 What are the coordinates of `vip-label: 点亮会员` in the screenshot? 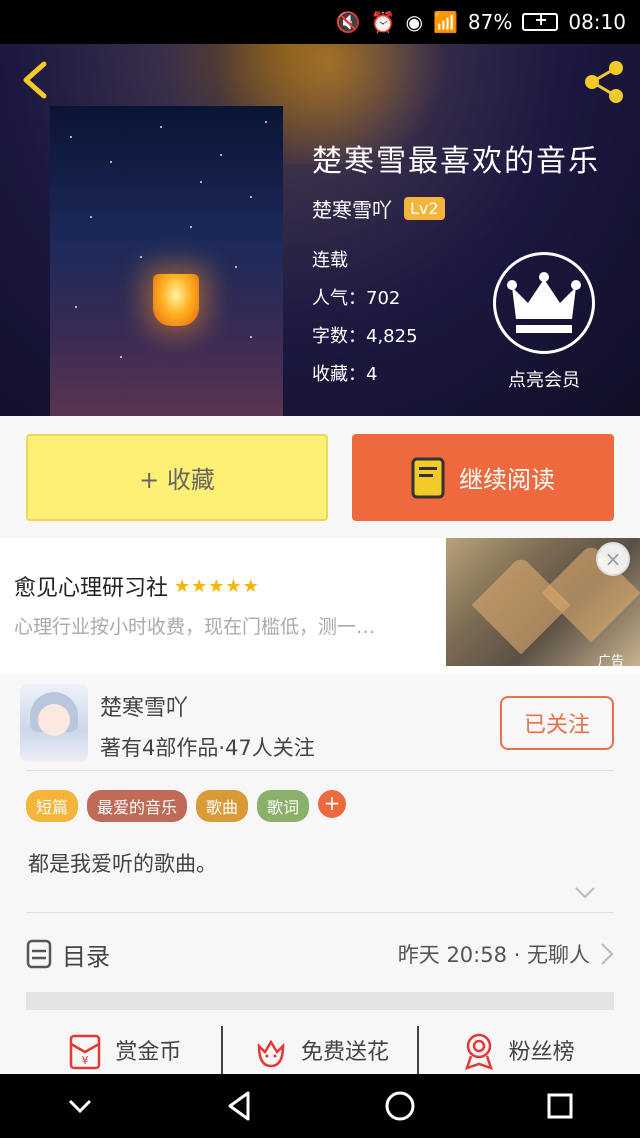 It's located at (544, 379).